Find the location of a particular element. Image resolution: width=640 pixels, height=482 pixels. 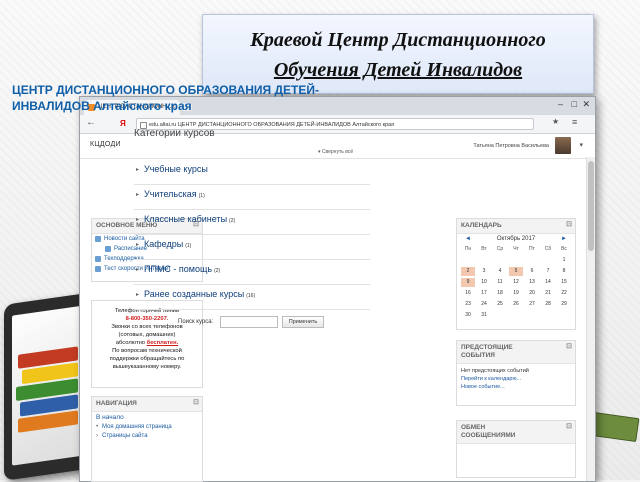

calendar-day: 2 is located at coordinates (468, 271).